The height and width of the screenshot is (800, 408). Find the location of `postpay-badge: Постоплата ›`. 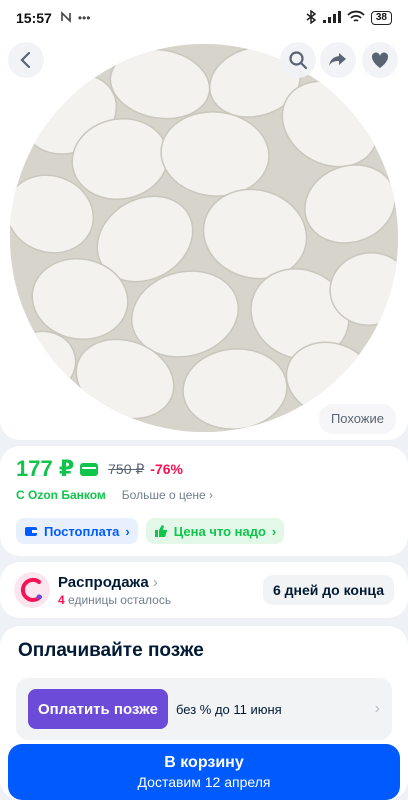

postpay-badge: Постоплата › is located at coordinates (77, 531).